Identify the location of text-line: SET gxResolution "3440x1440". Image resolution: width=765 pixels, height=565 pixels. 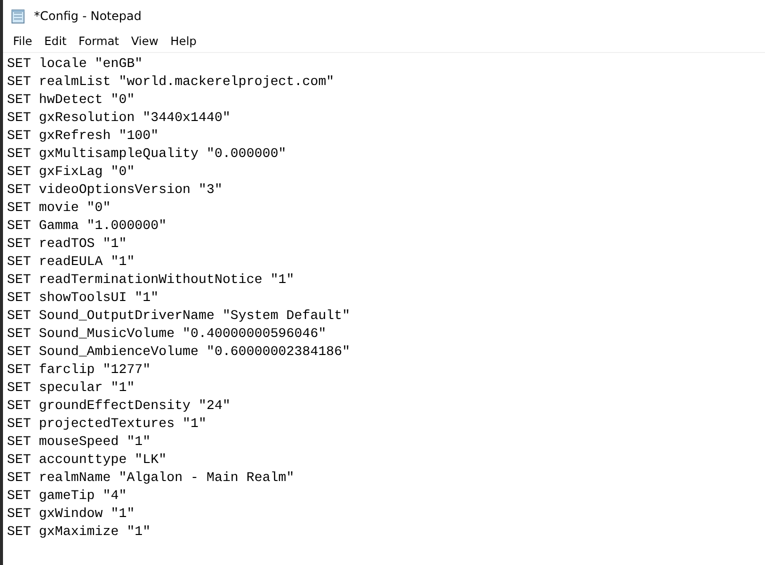
(119, 118).